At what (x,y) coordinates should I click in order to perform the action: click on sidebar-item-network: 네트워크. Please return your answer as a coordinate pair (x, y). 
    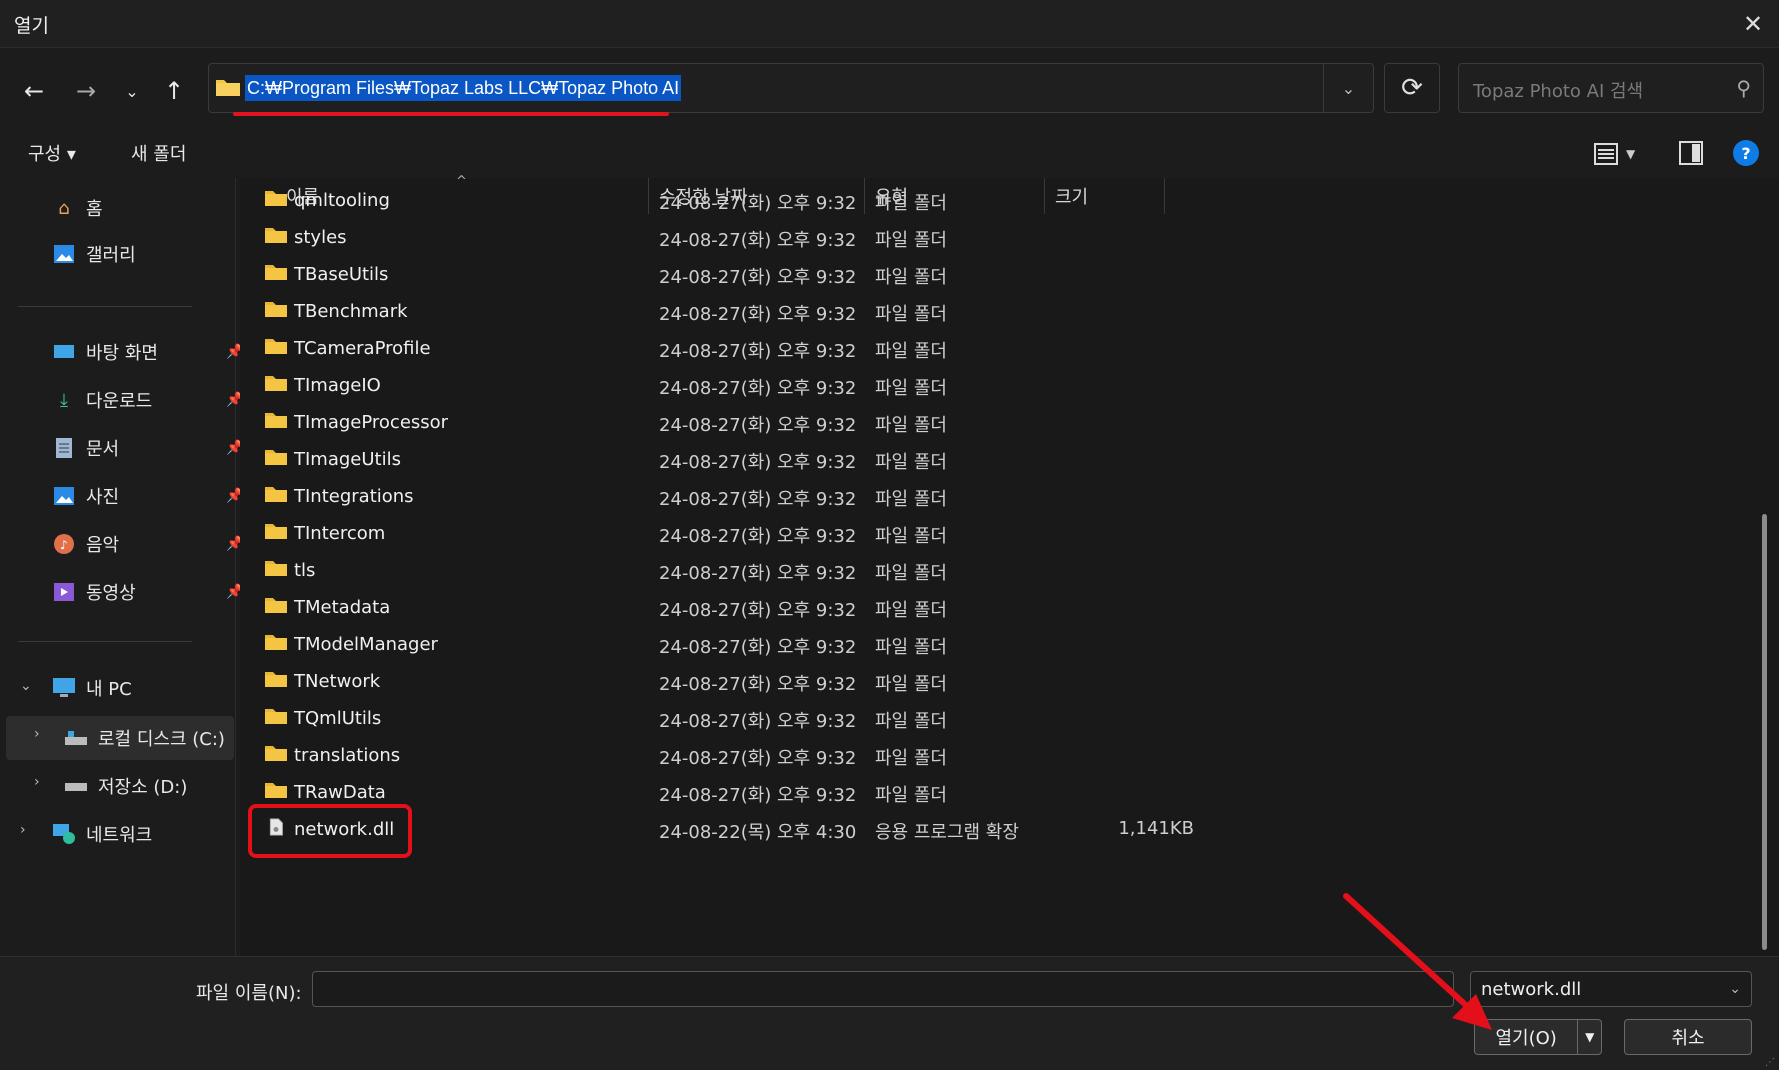
    Looking at the image, I should click on (102, 834).